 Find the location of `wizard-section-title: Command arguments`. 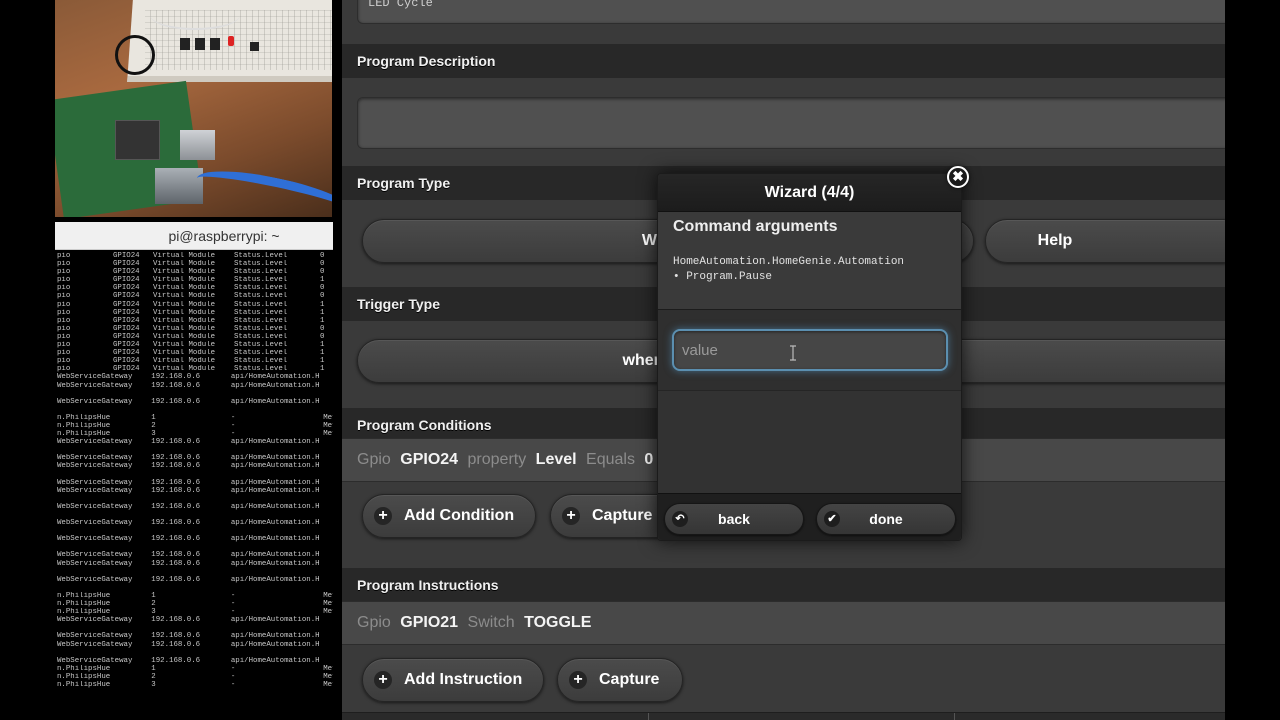

wizard-section-title: Command arguments is located at coordinates (755, 226).